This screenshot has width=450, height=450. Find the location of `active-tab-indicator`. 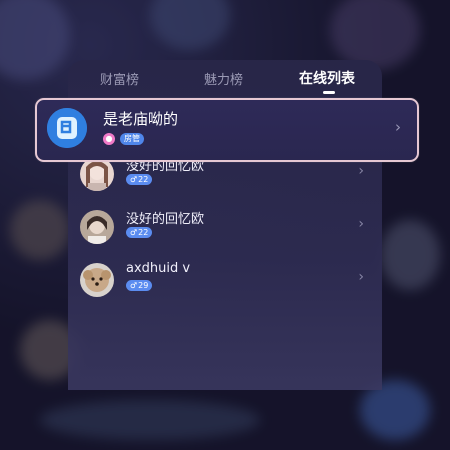

active-tab-indicator is located at coordinates (329, 92).